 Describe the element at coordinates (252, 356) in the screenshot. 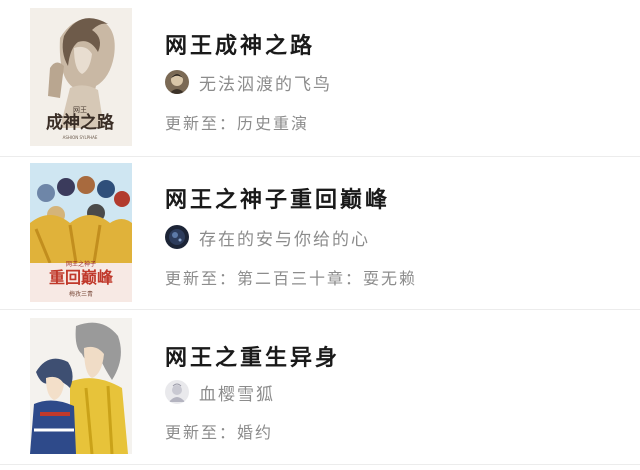

I see `book-title: 网王之重生异身` at that location.